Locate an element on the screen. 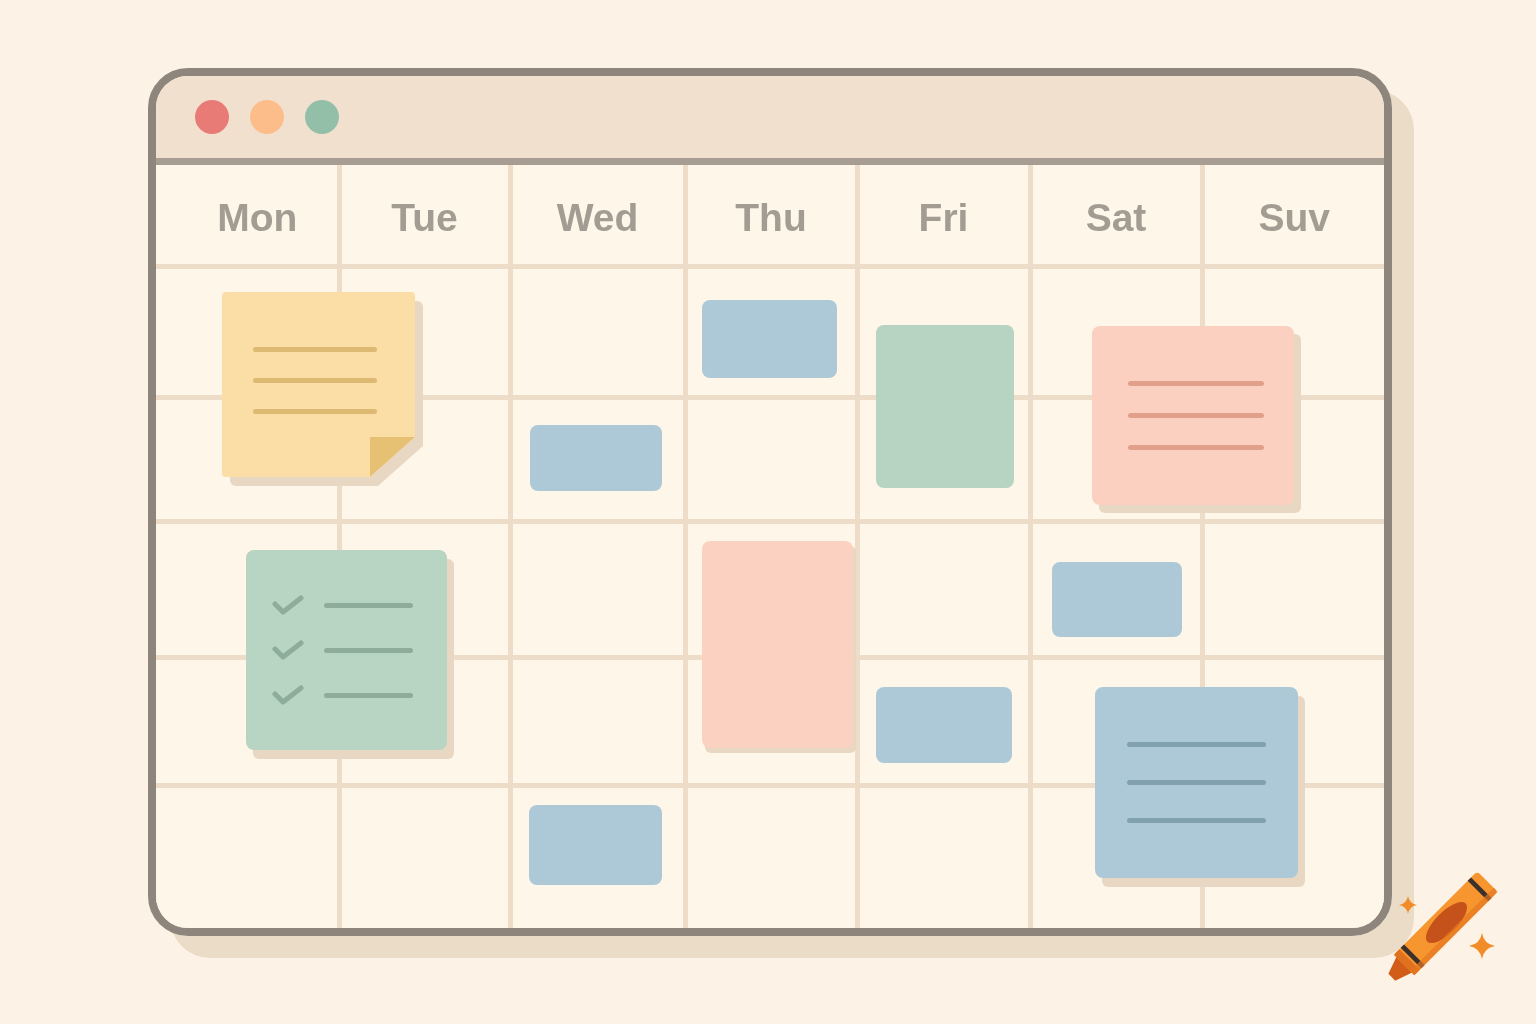 This screenshot has width=1536, height=1024. checklist-note is located at coordinates (346, 650).